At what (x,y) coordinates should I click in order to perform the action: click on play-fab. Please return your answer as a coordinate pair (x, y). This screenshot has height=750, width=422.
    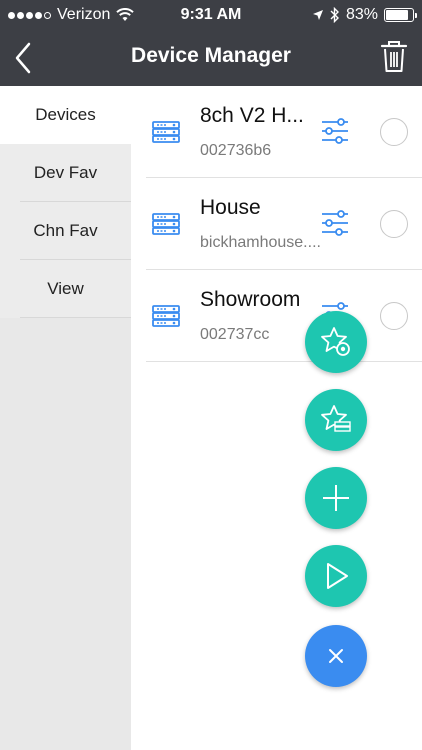
    Looking at the image, I should click on (336, 576).